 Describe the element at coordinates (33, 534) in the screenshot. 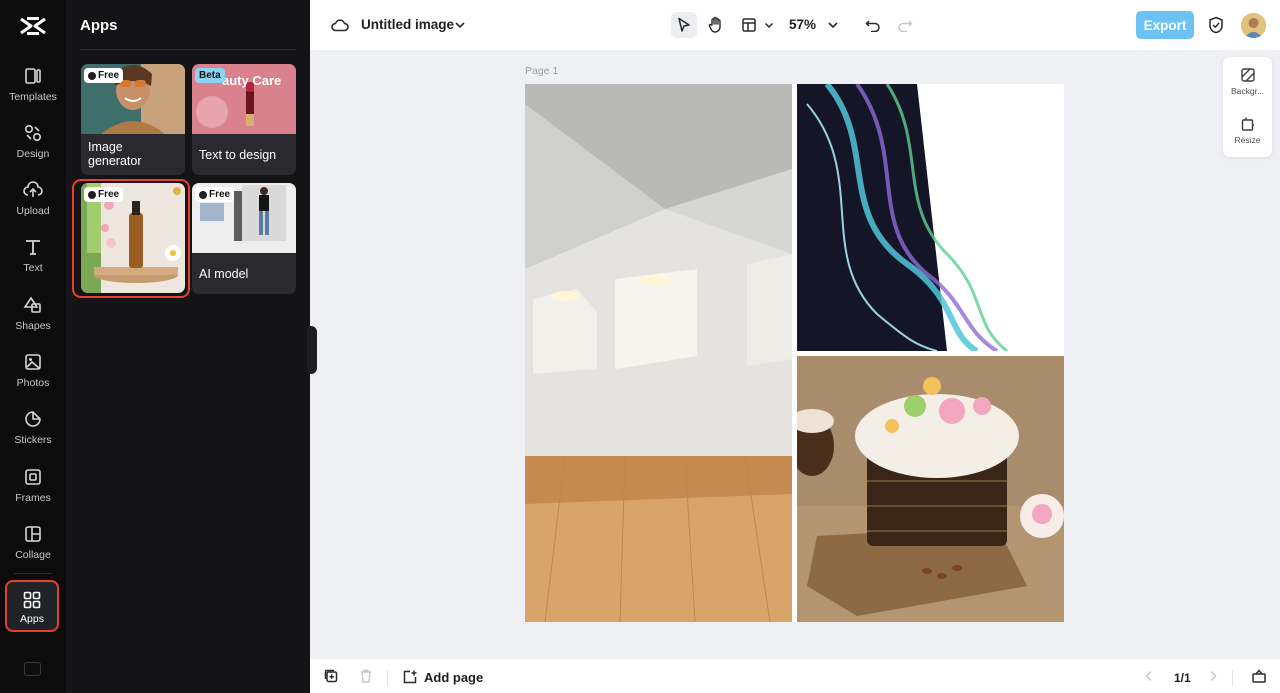

I see `collage-icon` at that location.